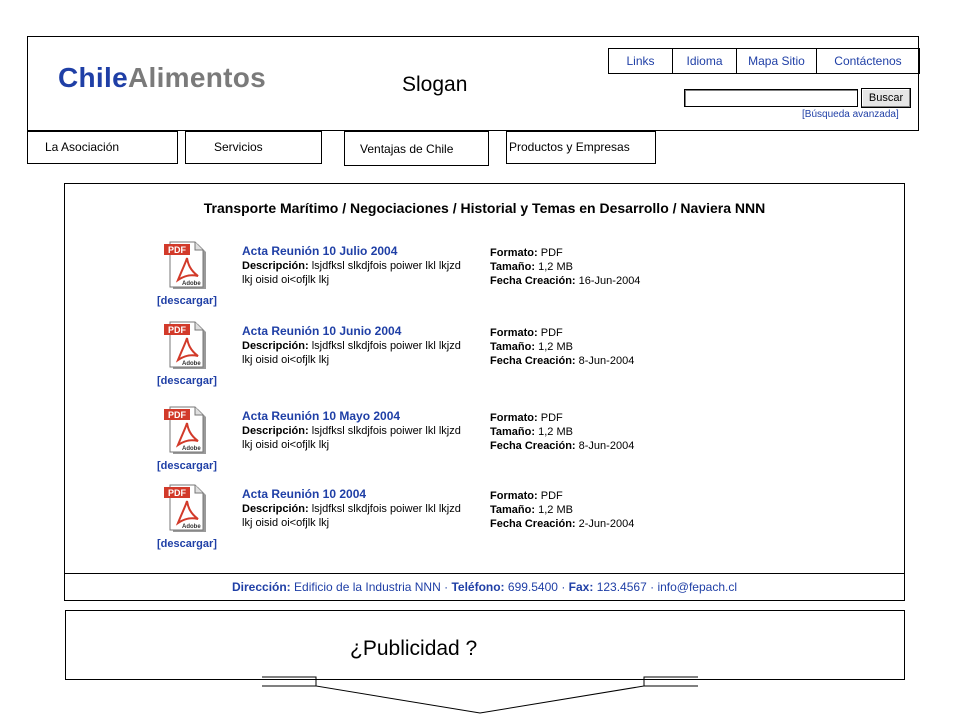 This screenshot has width=960, height=720. I want to click on address-label: Dirección:, so click(261, 587).